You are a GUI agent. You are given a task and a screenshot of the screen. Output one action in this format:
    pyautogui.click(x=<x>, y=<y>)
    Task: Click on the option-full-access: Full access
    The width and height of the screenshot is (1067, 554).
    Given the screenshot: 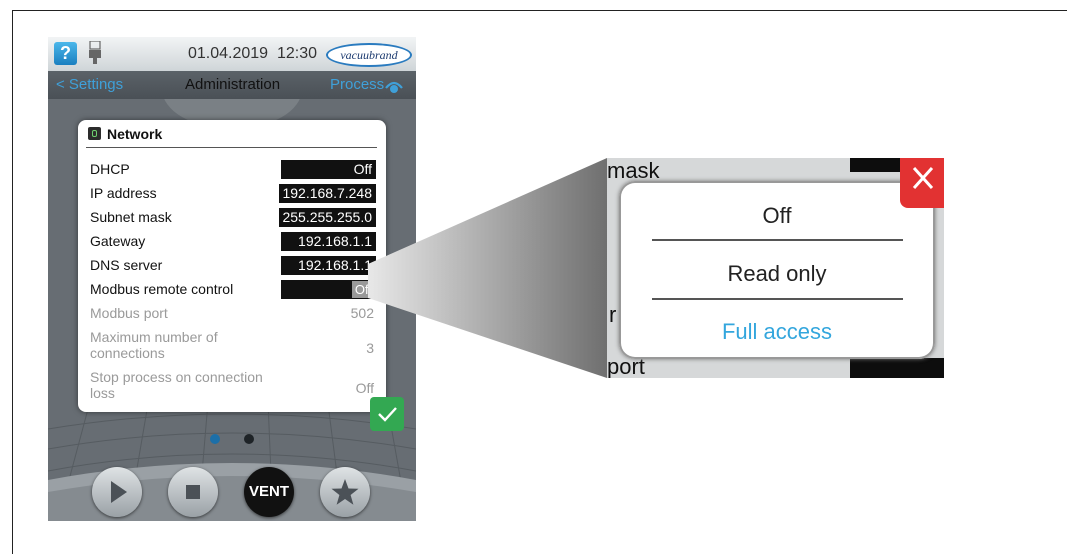 What is the action you would take?
    pyautogui.click(x=777, y=332)
    